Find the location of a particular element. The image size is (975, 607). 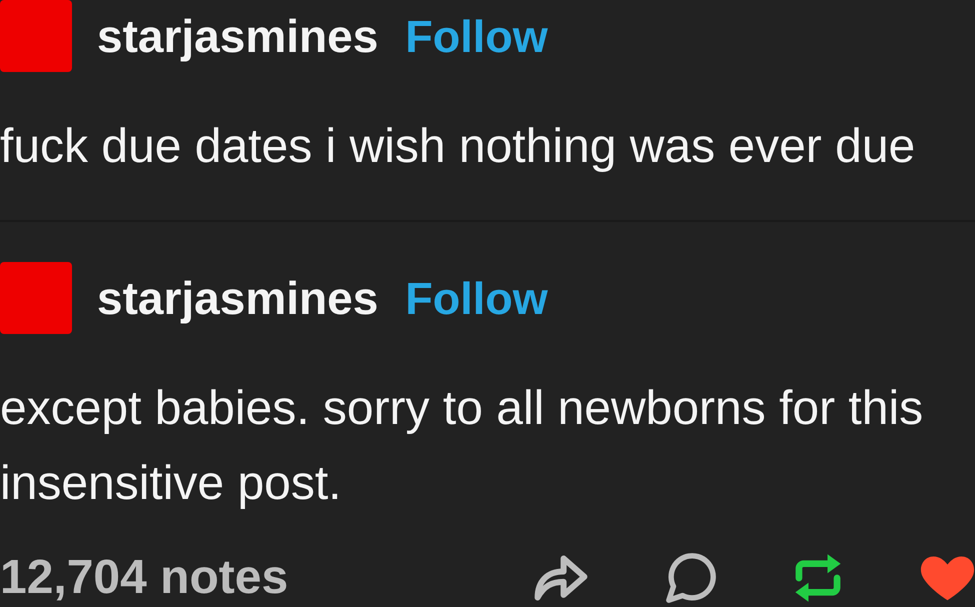

comment-icon is located at coordinates (691, 578).